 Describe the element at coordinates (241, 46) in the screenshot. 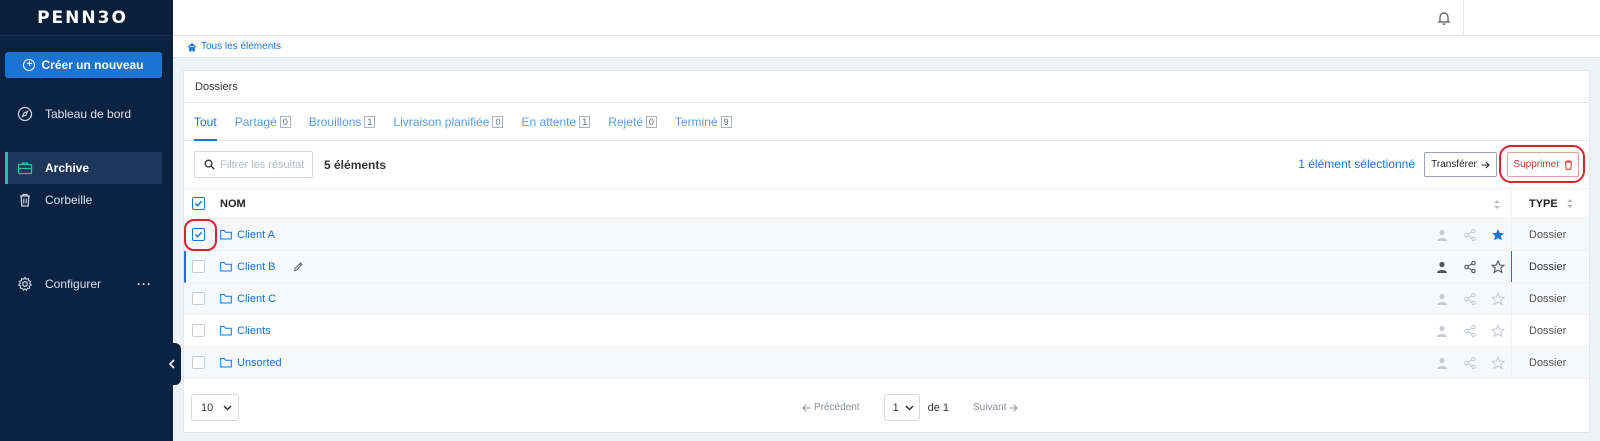

I see `breadcrumb-link: Tous les éléments` at that location.